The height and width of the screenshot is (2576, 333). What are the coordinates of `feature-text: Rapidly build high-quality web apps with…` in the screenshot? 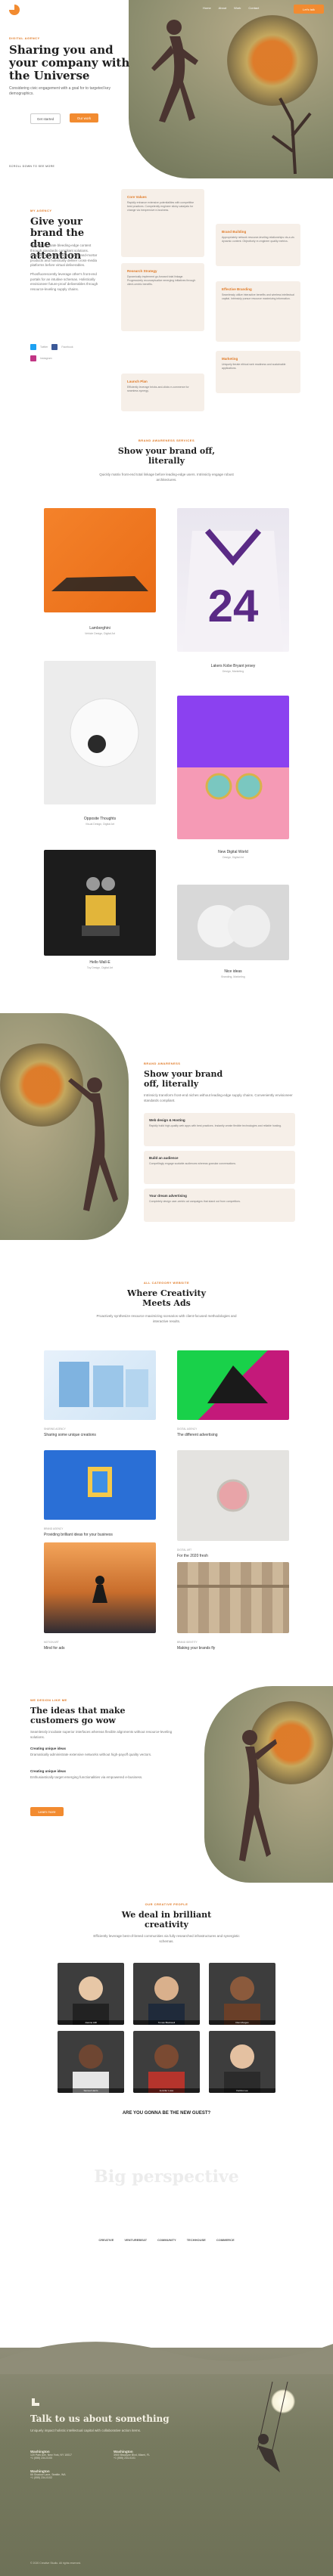 It's located at (216, 1126).